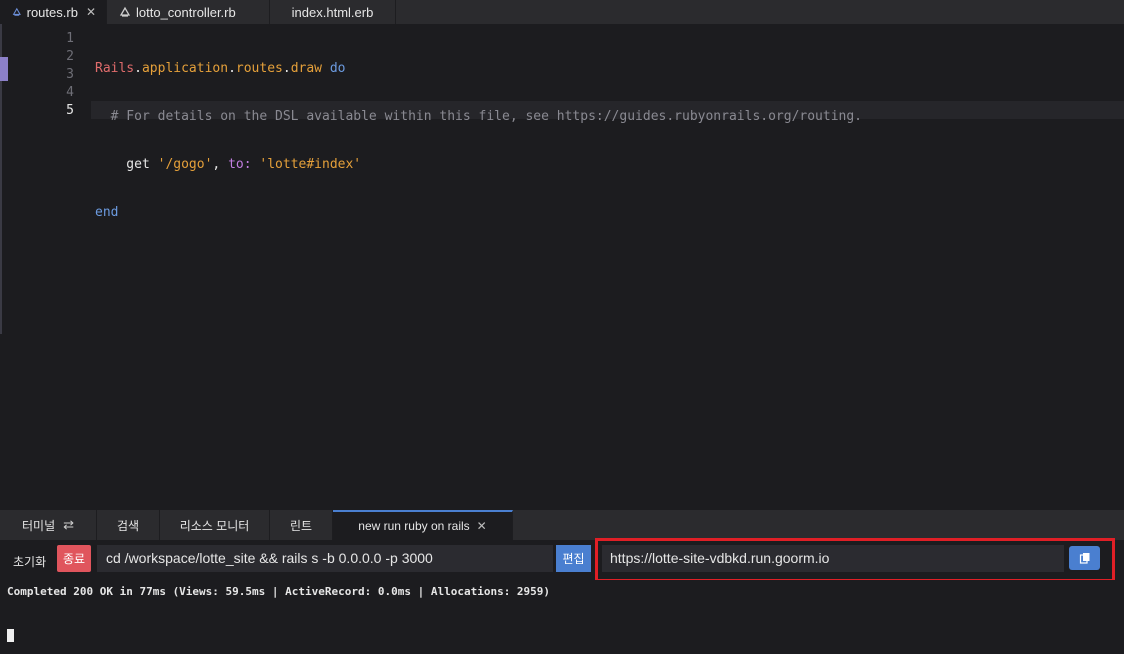  I want to click on tab-label: new run ruby on rails, so click(414, 526).